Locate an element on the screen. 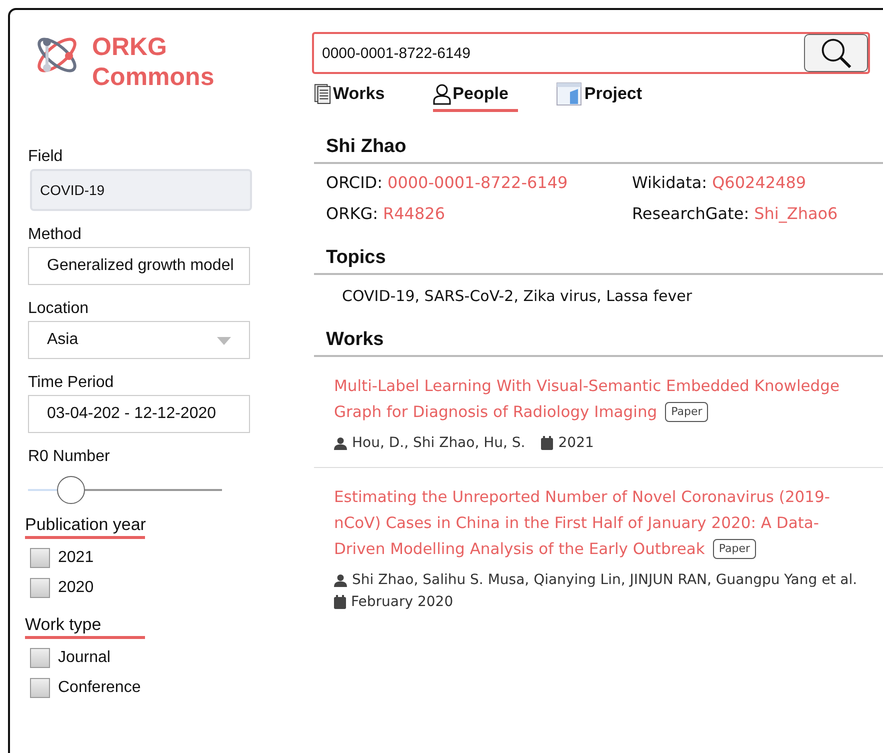 The height and width of the screenshot is (753, 883). search-field: 0000-0001-8722-6149 is located at coordinates (559, 53).